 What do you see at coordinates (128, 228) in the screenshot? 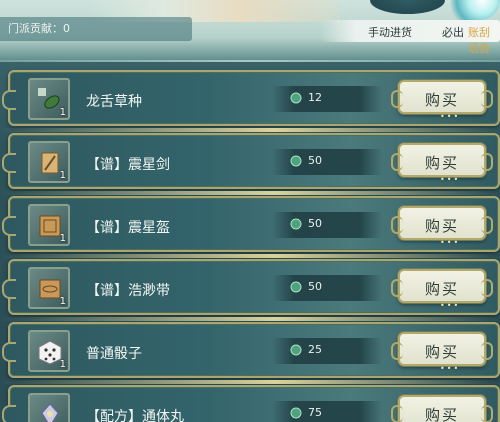
I see `item-name: 【谱】震星盔` at bounding box center [128, 228].